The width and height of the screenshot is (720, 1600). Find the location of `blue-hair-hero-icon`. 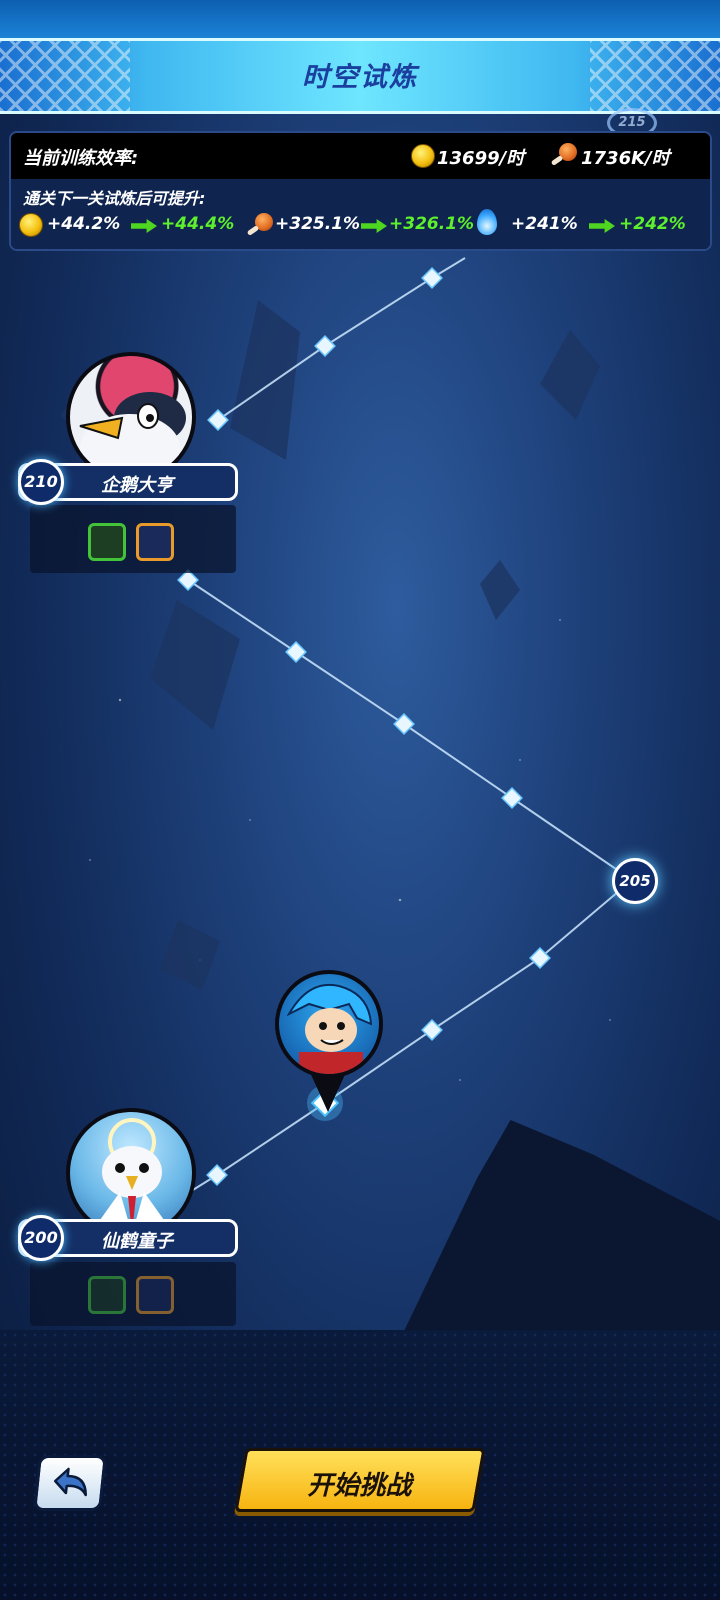

blue-hair-hero-icon is located at coordinates (329, 1028).